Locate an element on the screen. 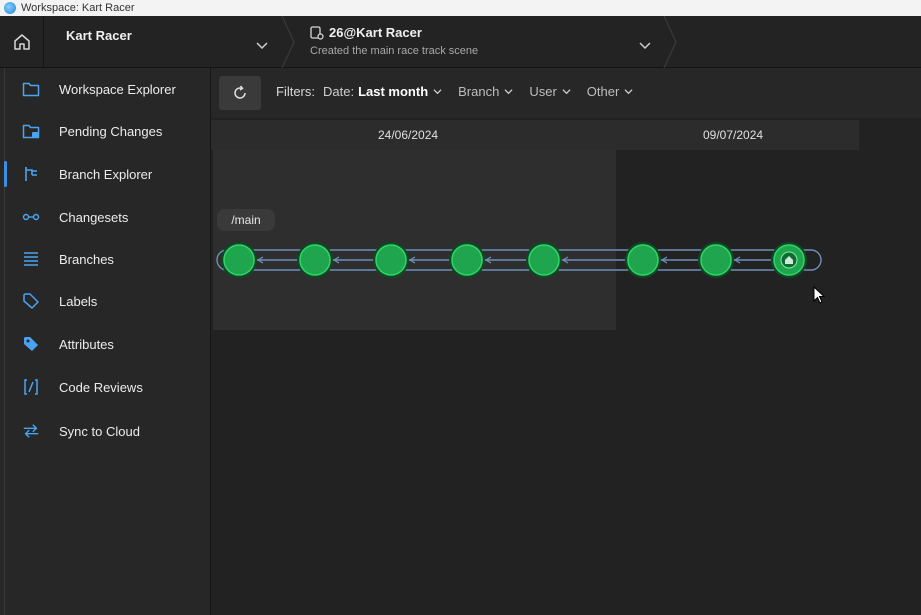 Image resolution: width=921 pixels, height=615 pixels. other-filter-label: Other is located at coordinates (603, 91).